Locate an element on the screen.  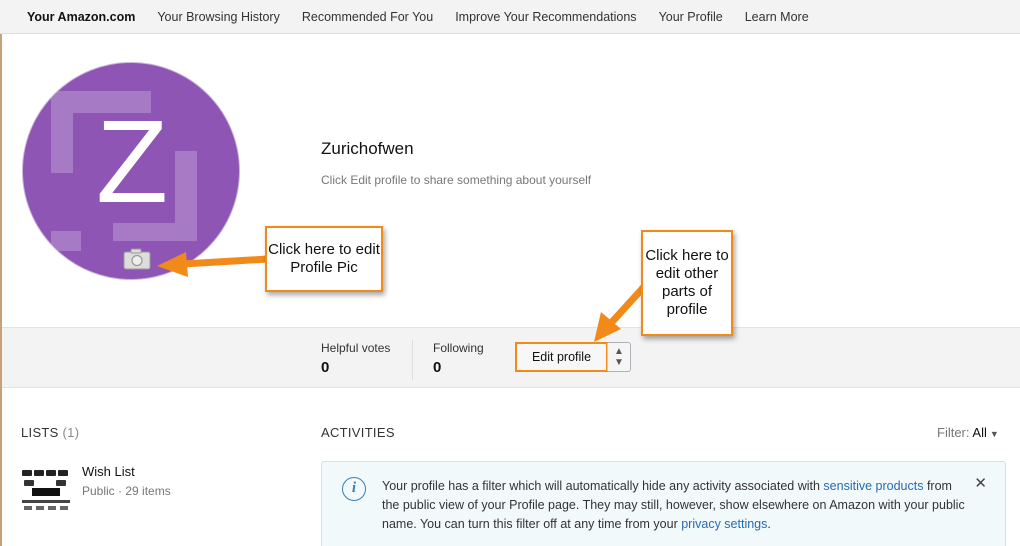
left-border is located at coordinates (1, 290).